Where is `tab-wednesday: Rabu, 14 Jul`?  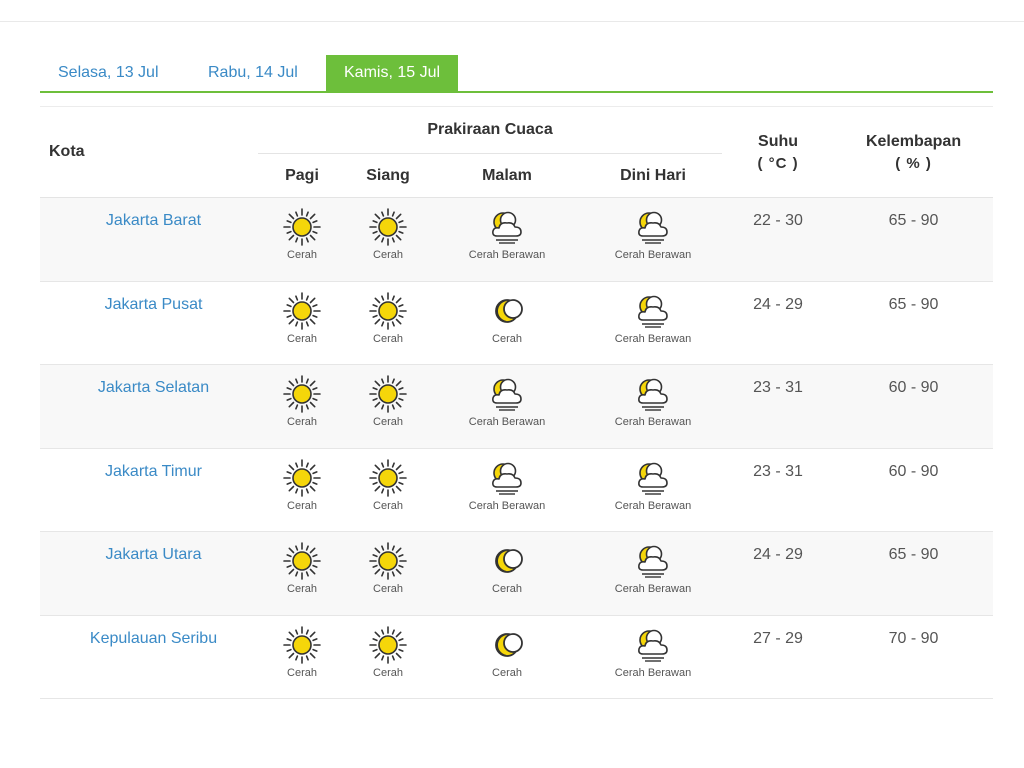
tab-wednesday: Rabu, 14 Jul is located at coordinates (253, 73).